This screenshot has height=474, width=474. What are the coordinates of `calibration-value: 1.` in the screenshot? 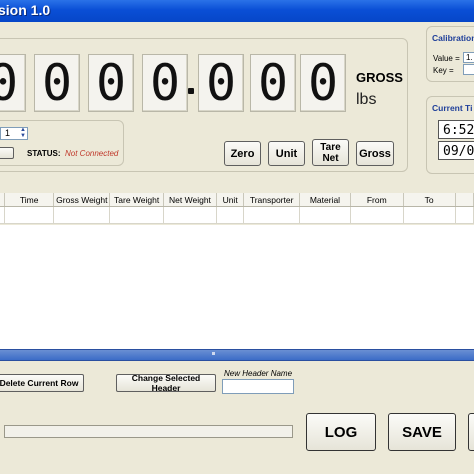 It's located at (469, 57).